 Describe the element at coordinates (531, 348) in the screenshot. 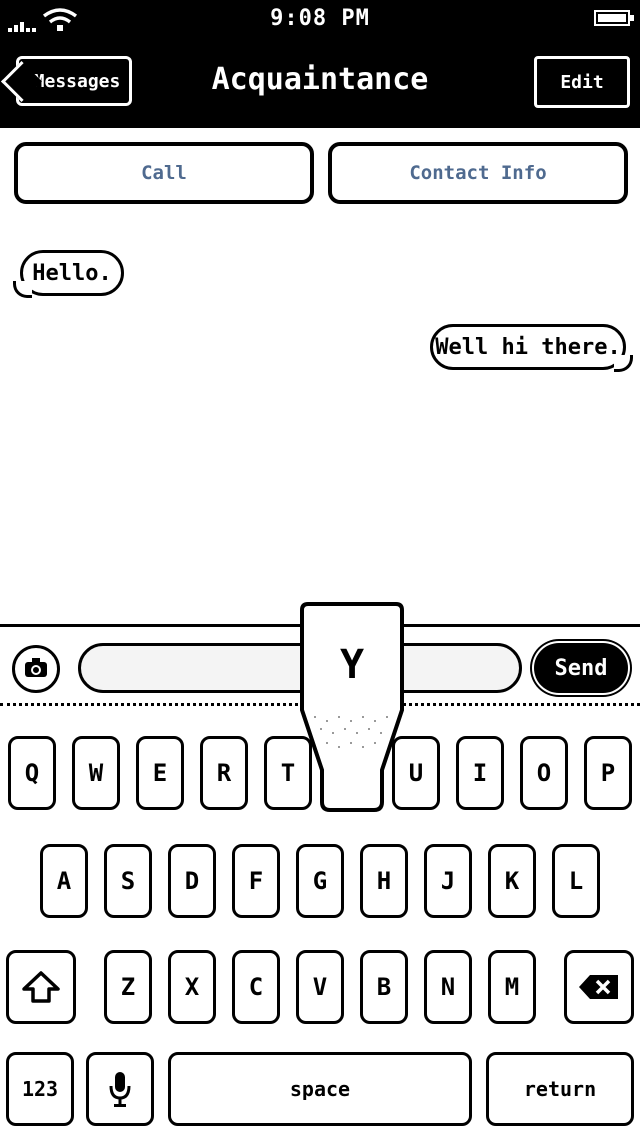

I see `outgoing-message-bubble: Well hi there.` at that location.